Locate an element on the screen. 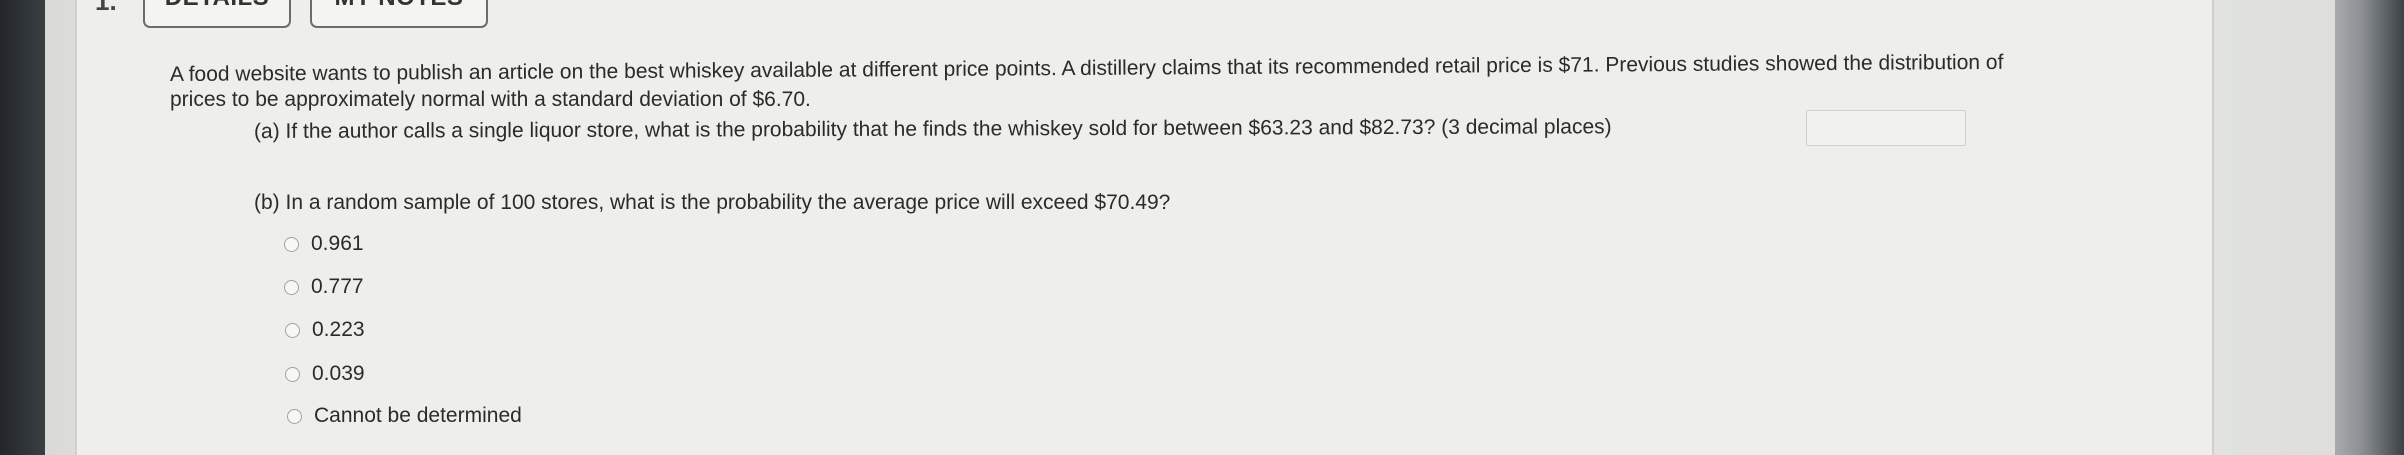 Image resolution: width=2404 pixels, height=455 pixels. option-label: 0.039 is located at coordinates (338, 373).